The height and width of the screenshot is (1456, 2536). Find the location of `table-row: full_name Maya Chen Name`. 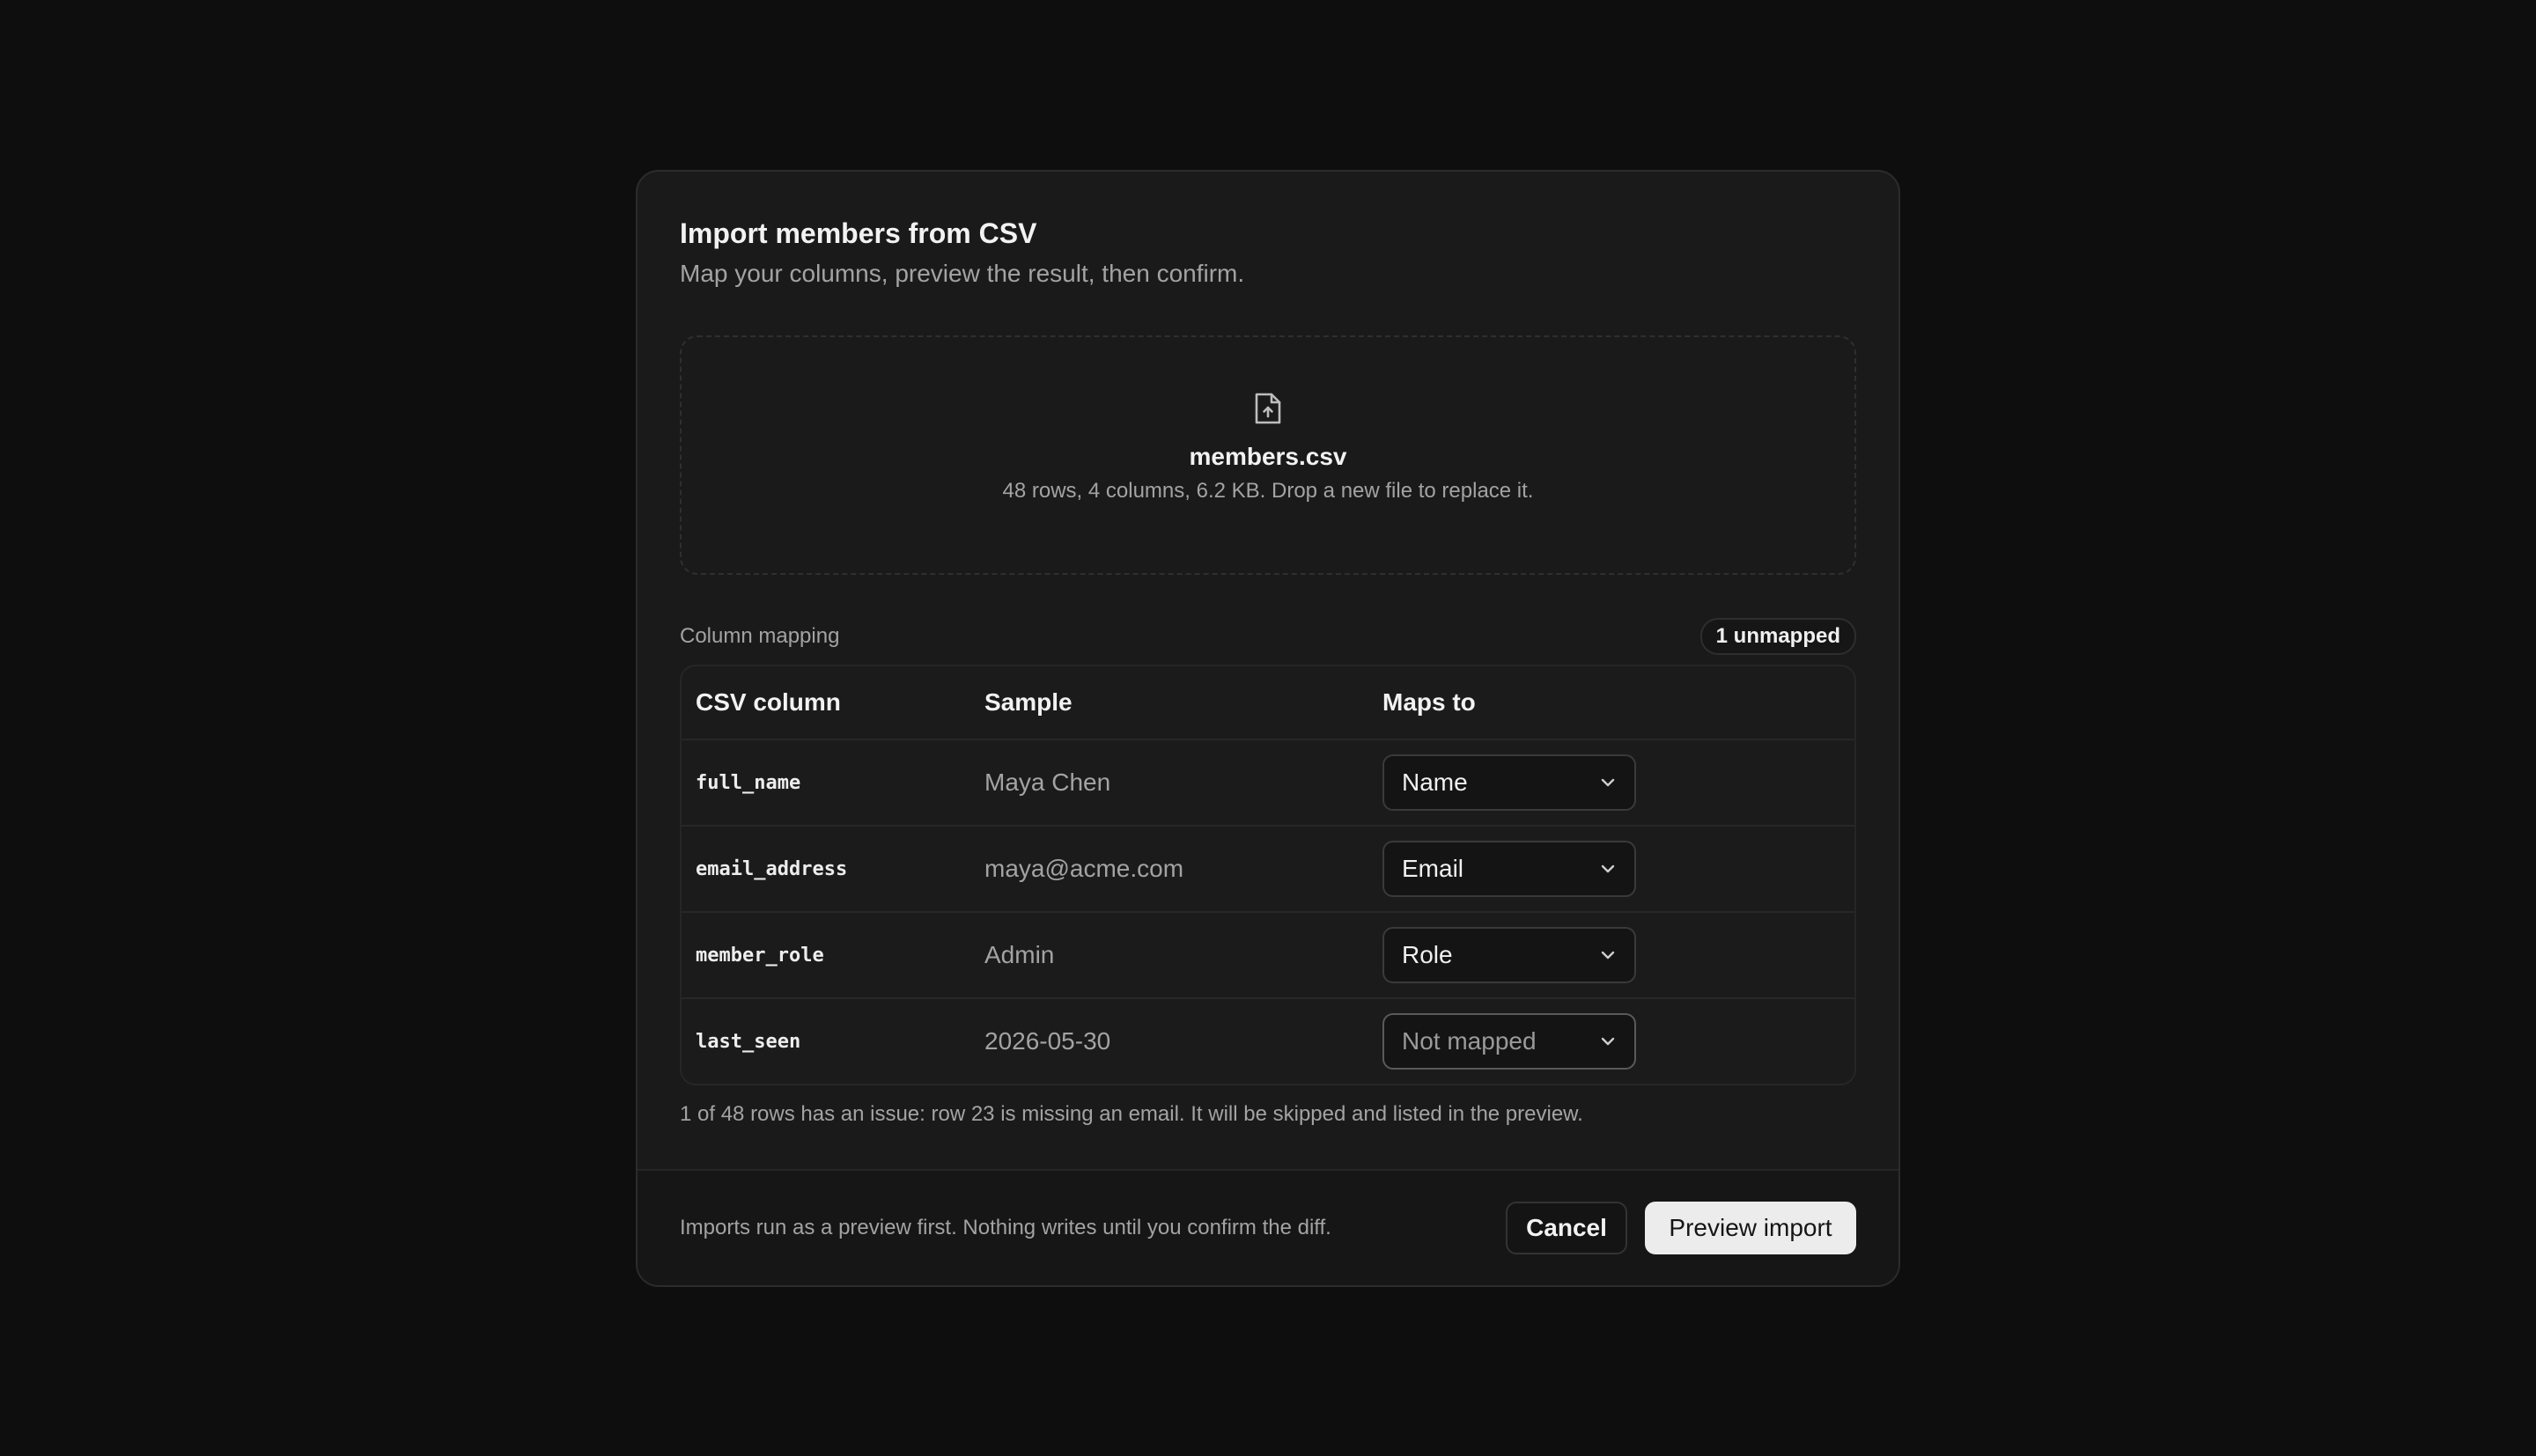

table-row: full_name Maya Chen Name is located at coordinates (1268, 782).